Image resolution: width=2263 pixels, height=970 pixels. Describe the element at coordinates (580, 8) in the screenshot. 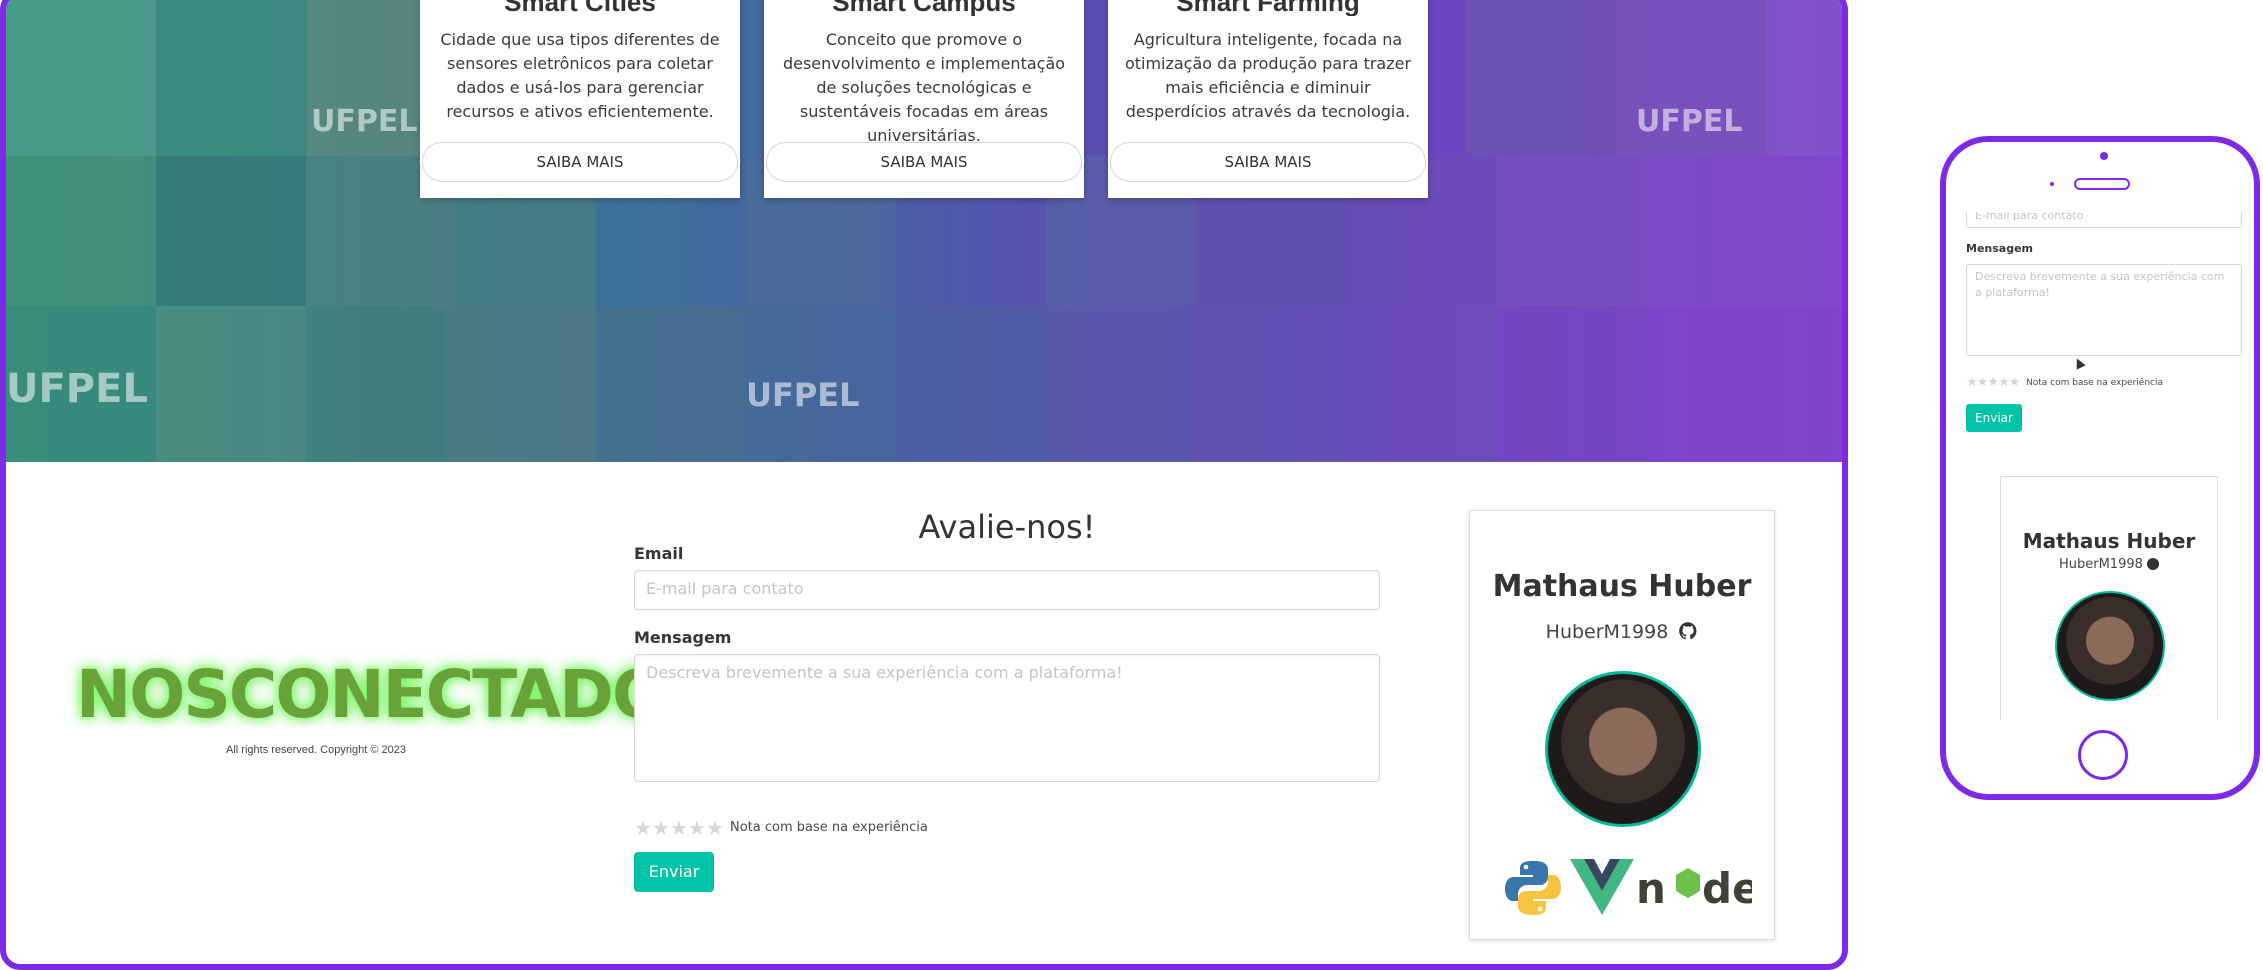

I see `card-title: Smart Cities` at that location.